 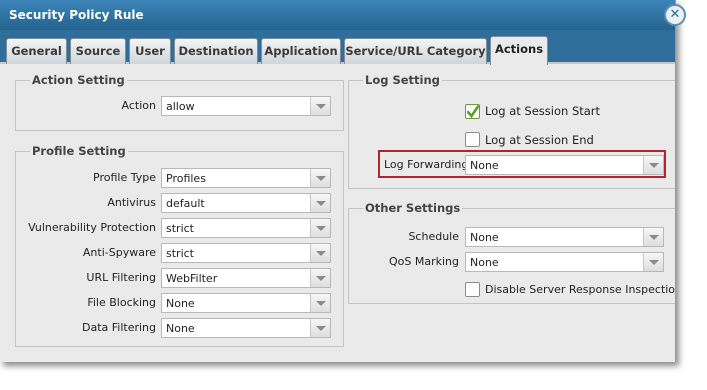 I want to click on antivirus-select: default, so click(x=246, y=203).